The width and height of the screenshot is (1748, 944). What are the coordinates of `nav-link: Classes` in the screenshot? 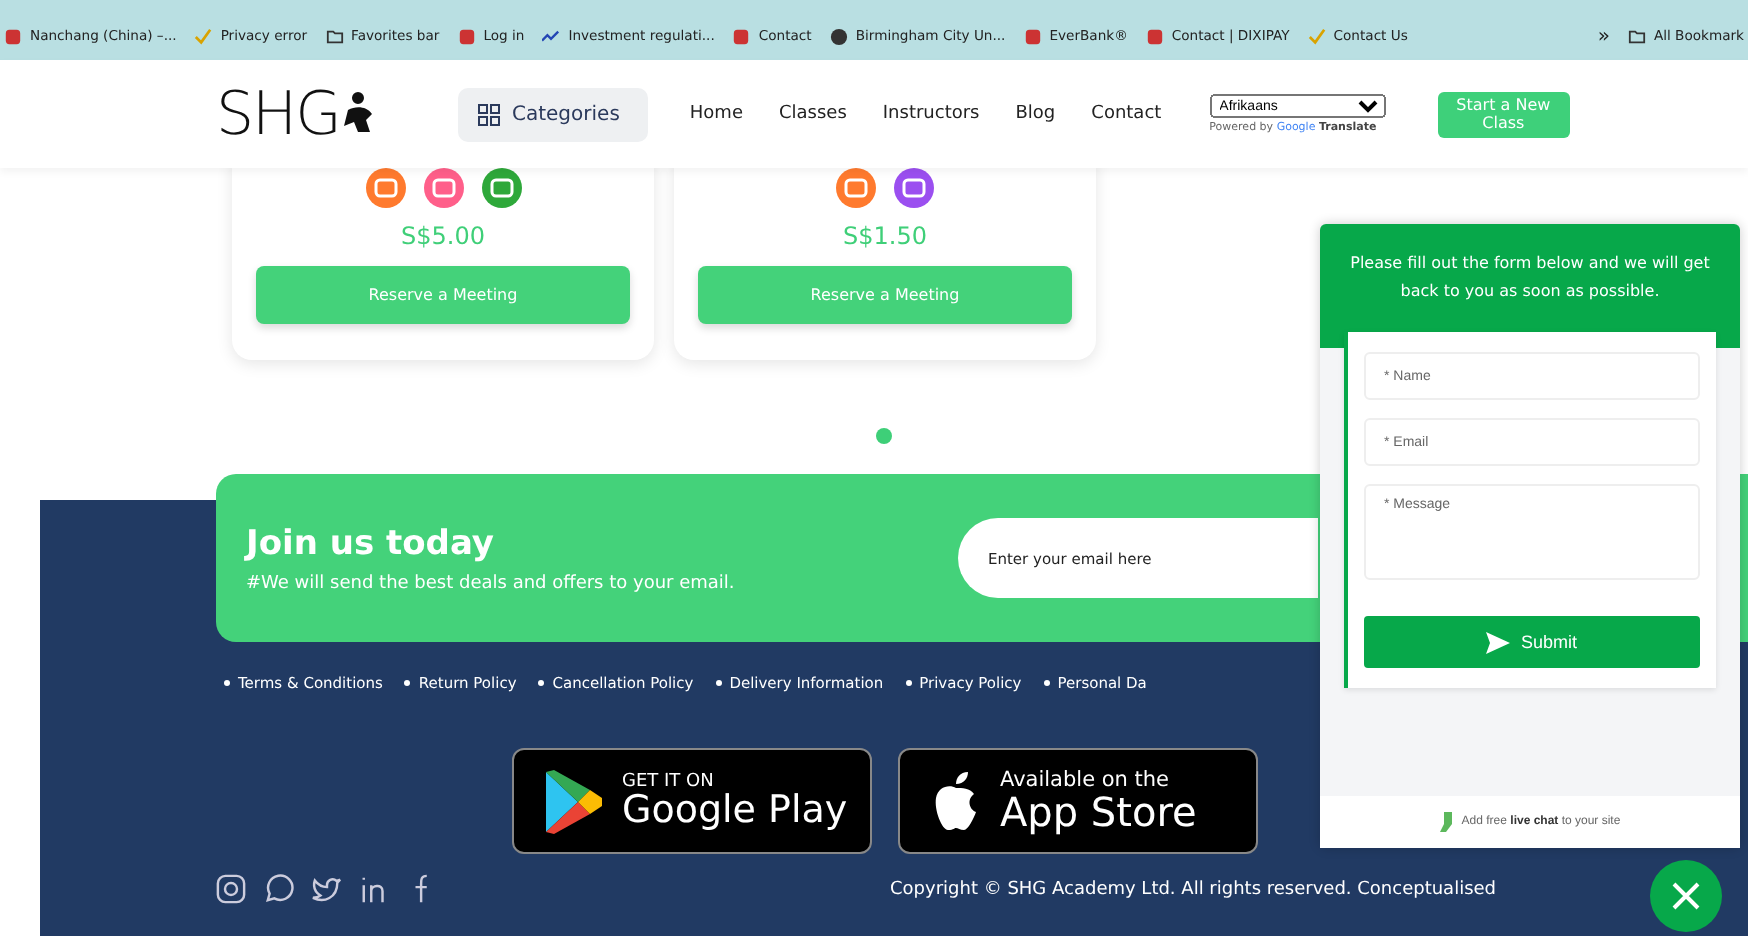 It's located at (812, 114).